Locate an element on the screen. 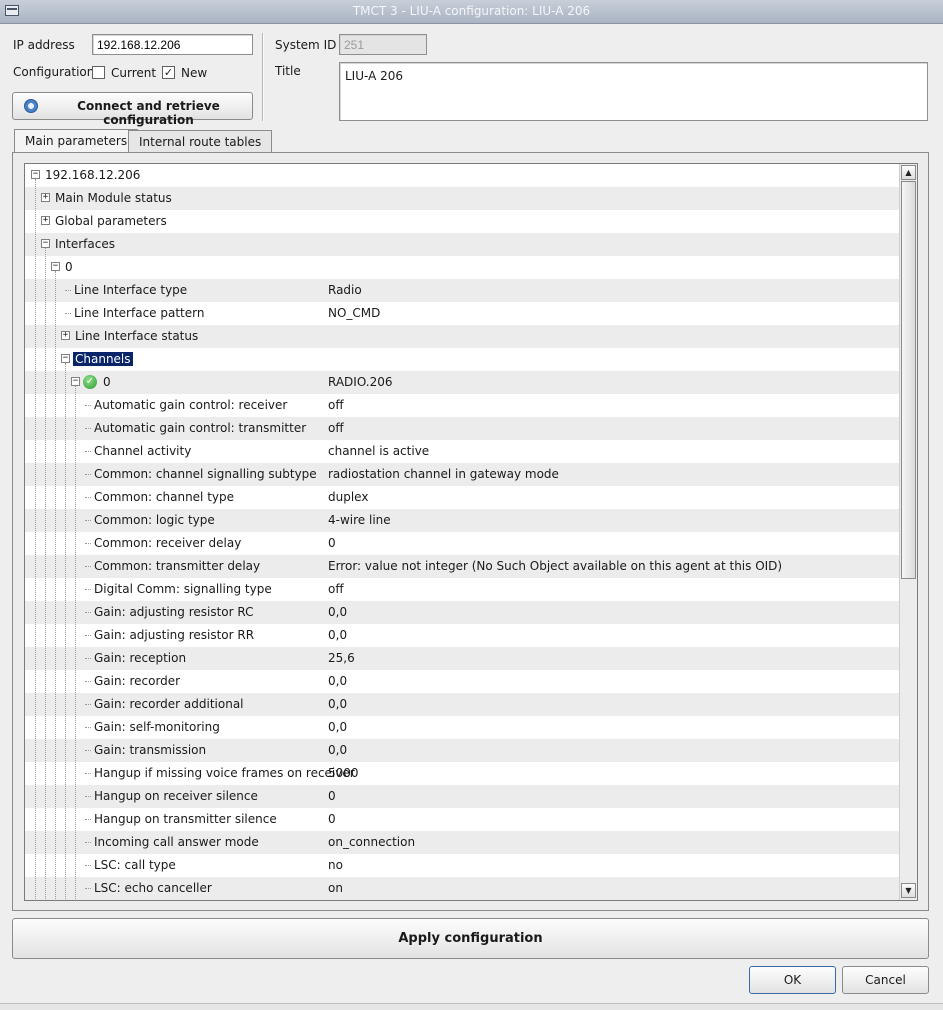  tree-row: − Channels is located at coordinates (463, 359).